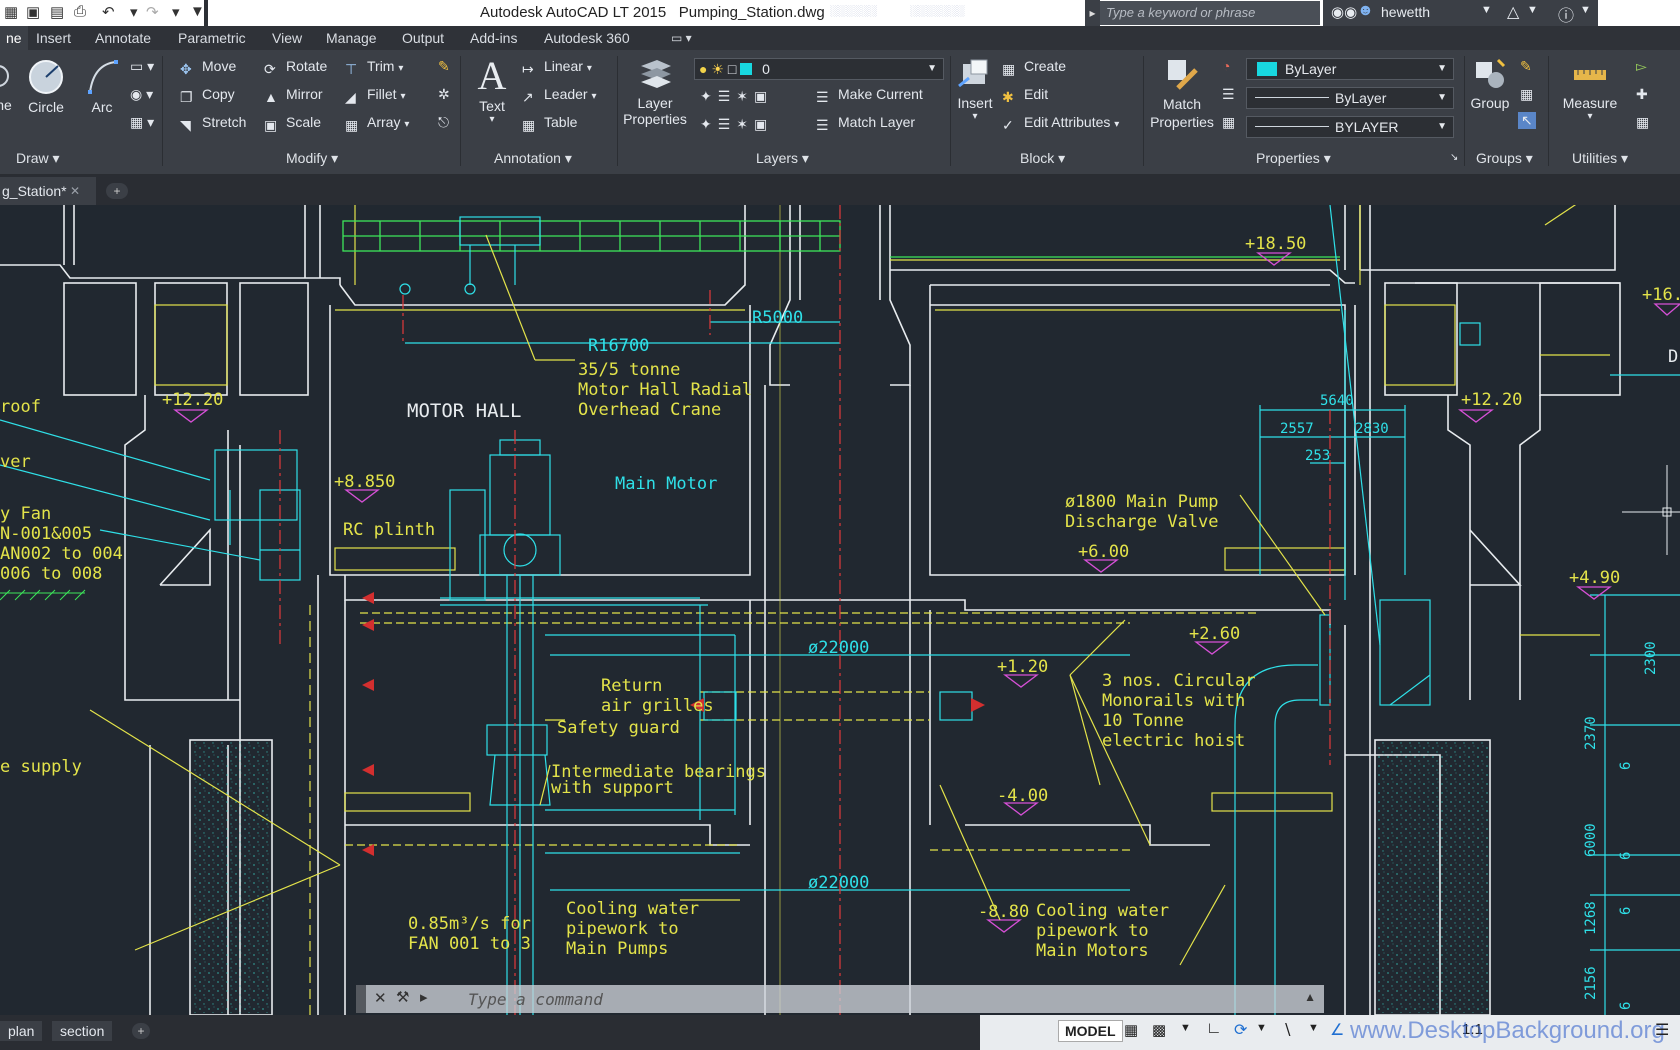 This screenshot has width=1680, height=1050. What do you see at coordinates (208, 67) in the screenshot?
I see `move-button: ✥ Move` at bounding box center [208, 67].